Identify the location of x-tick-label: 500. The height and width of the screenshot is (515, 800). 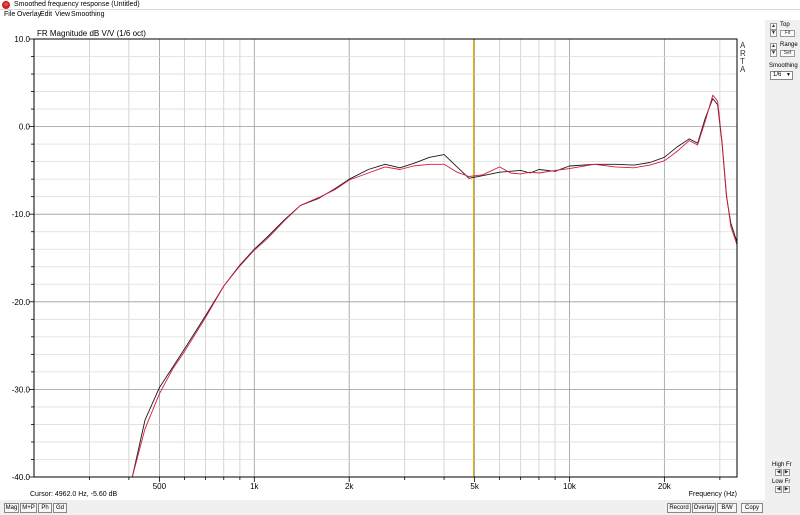
(160, 486).